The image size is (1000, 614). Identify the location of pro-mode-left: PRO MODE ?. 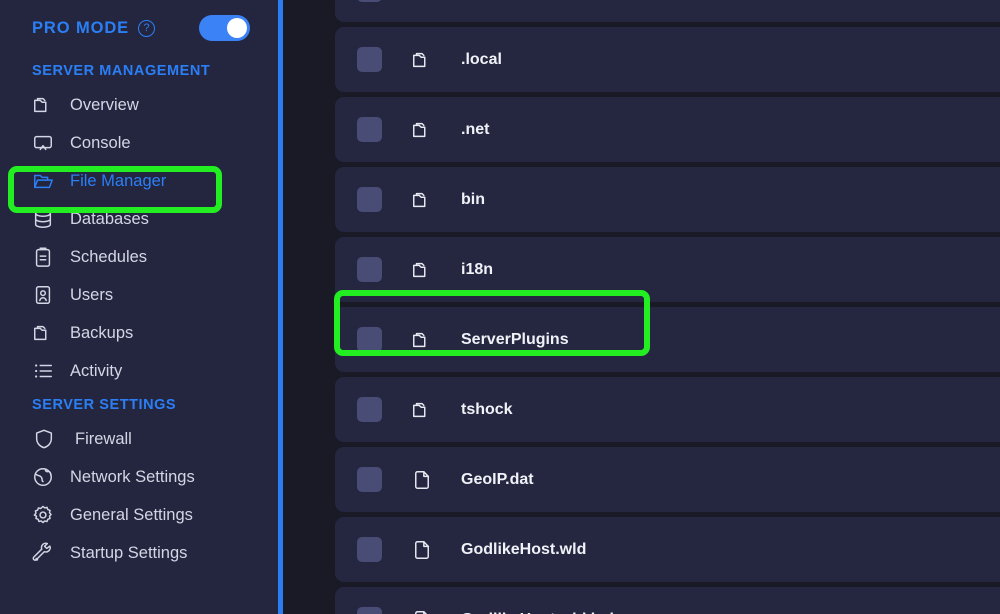
(94, 28).